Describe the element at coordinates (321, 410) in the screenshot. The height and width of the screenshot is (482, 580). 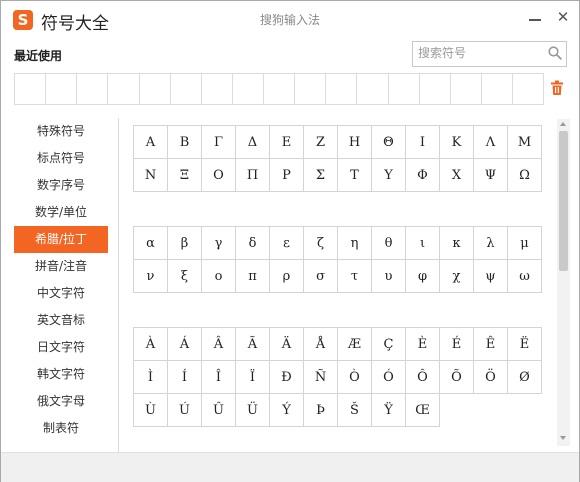
I see `symbol-cell: Þ` at that location.